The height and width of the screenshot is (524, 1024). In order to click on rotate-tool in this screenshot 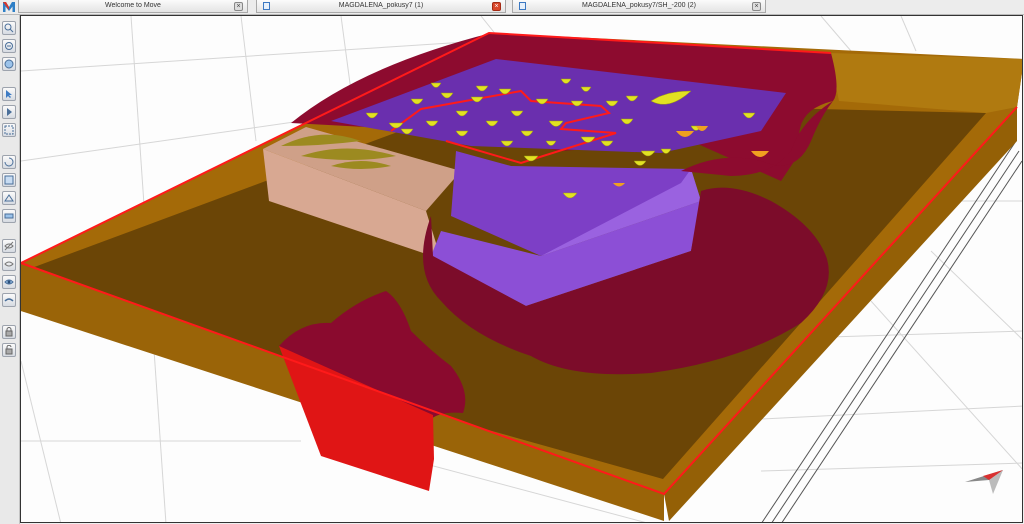, I will do `click(9, 162)`.